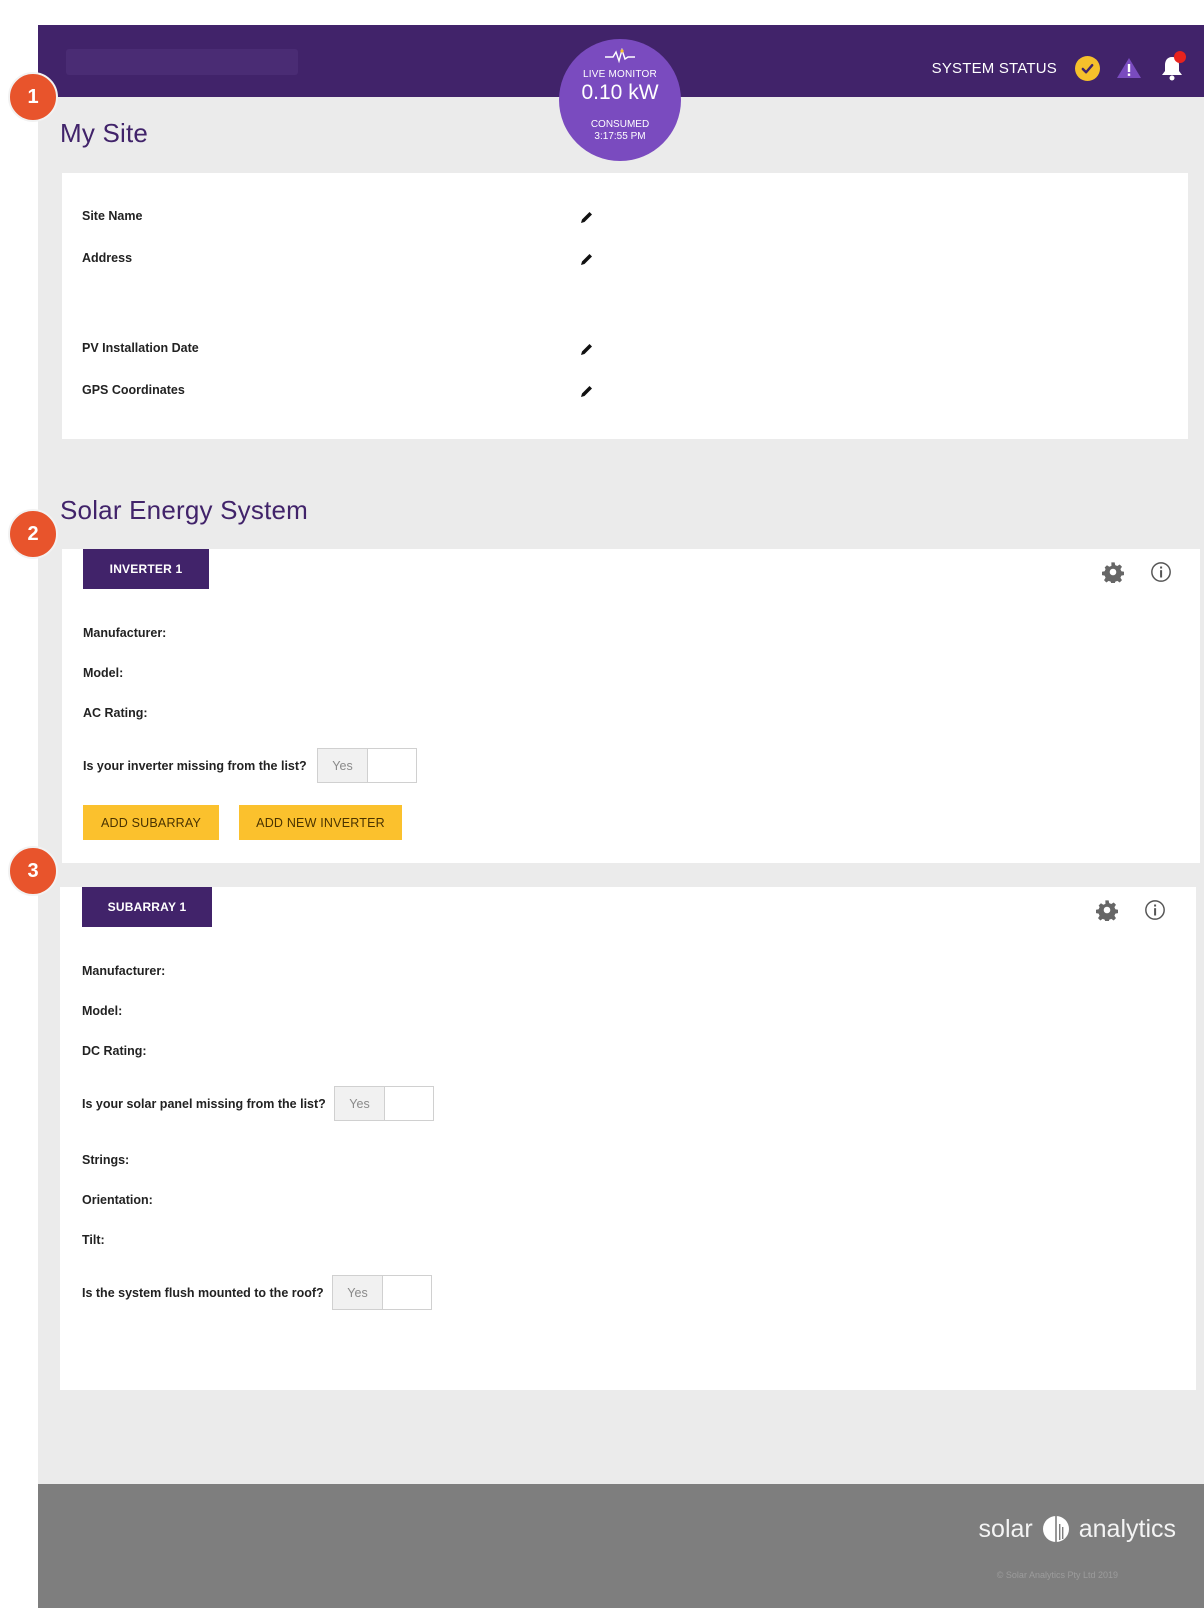 This screenshot has height=1608, width=1204. What do you see at coordinates (146, 569) in the screenshot?
I see `tab-inverter-1: INVERTER 1` at bounding box center [146, 569].